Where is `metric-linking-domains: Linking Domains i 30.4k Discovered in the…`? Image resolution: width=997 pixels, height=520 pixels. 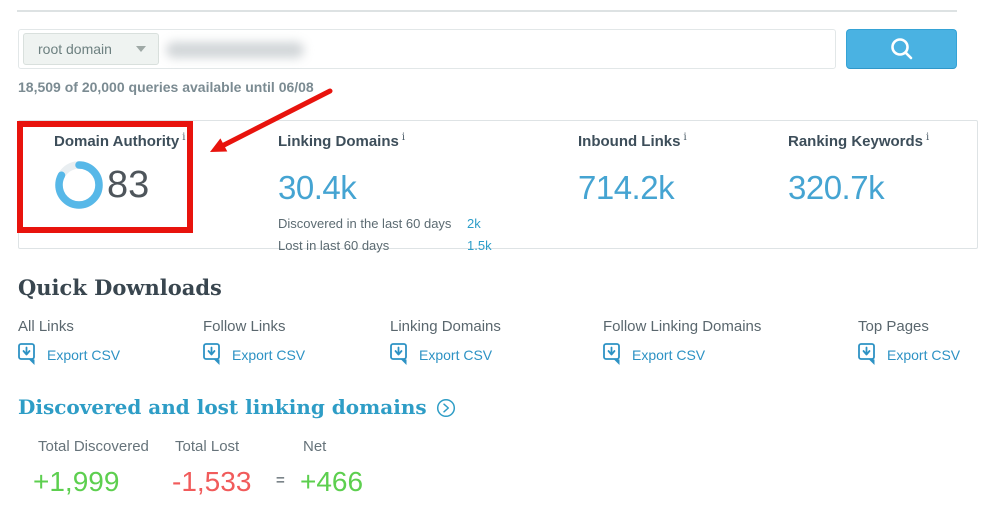
metric-linking-domains: Linking Domains i 30.4k Discovered in the… is located at coordinates (385, 192).